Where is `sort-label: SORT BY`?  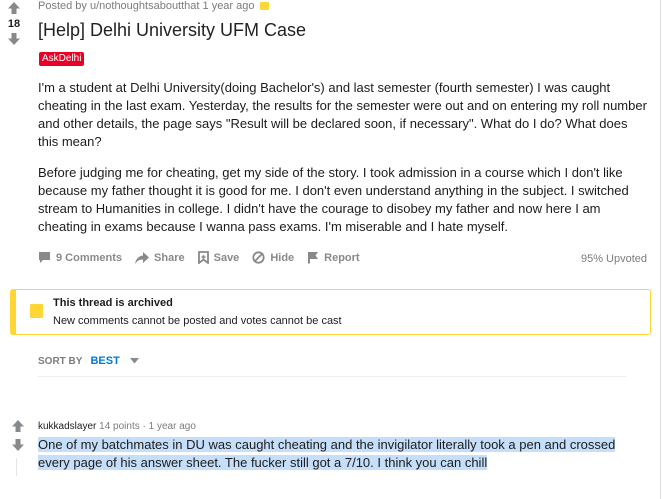
sort-label: SORT BY is located at coordinates (60, 361).